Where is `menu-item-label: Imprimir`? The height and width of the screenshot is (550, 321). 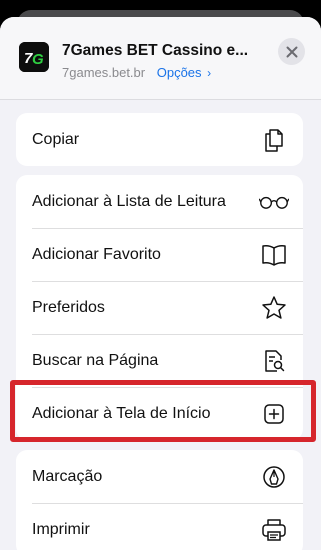 menu-item-label: Imprimir is located at coordinates (61, 529).